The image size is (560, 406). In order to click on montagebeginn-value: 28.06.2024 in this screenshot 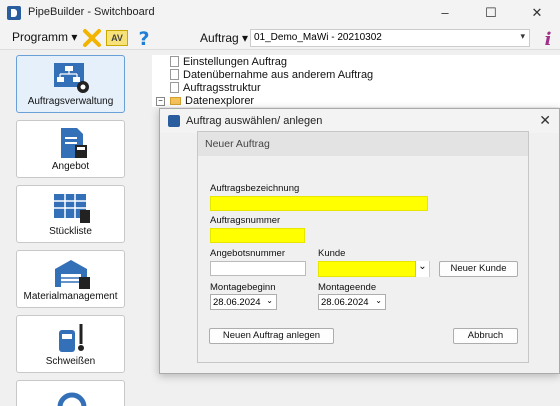, I will do `click(237, 302)`.